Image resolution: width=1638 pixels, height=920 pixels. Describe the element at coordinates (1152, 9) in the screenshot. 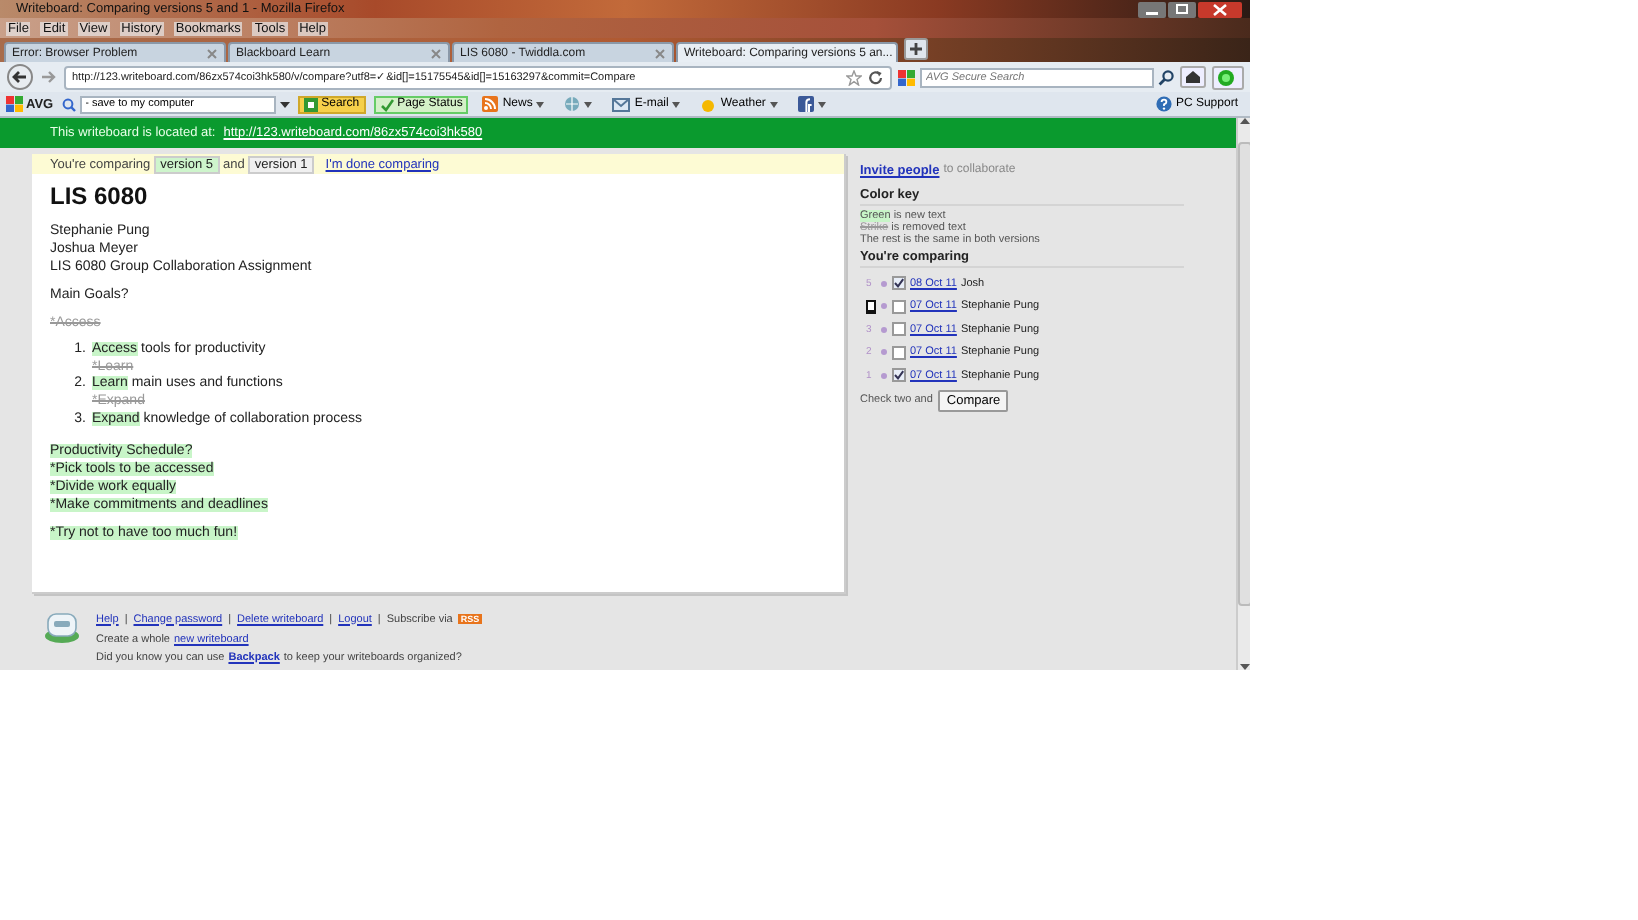

I see `minimize-icon` at that location.